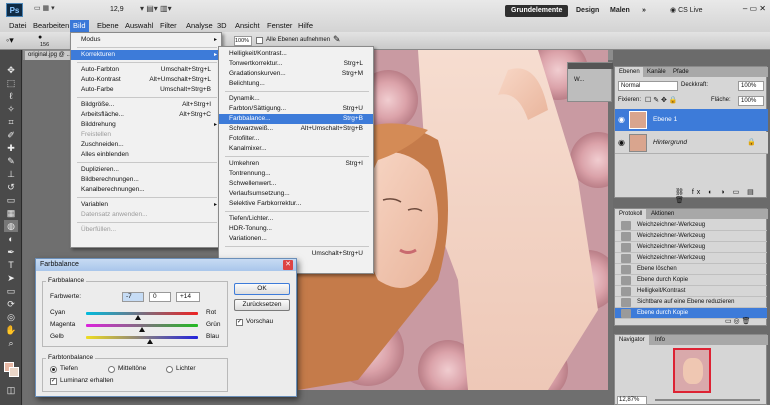 The width and height of the screenshot is (770, 405). I want to click on tab-kanaele: Kanäle, so click(656, 72).